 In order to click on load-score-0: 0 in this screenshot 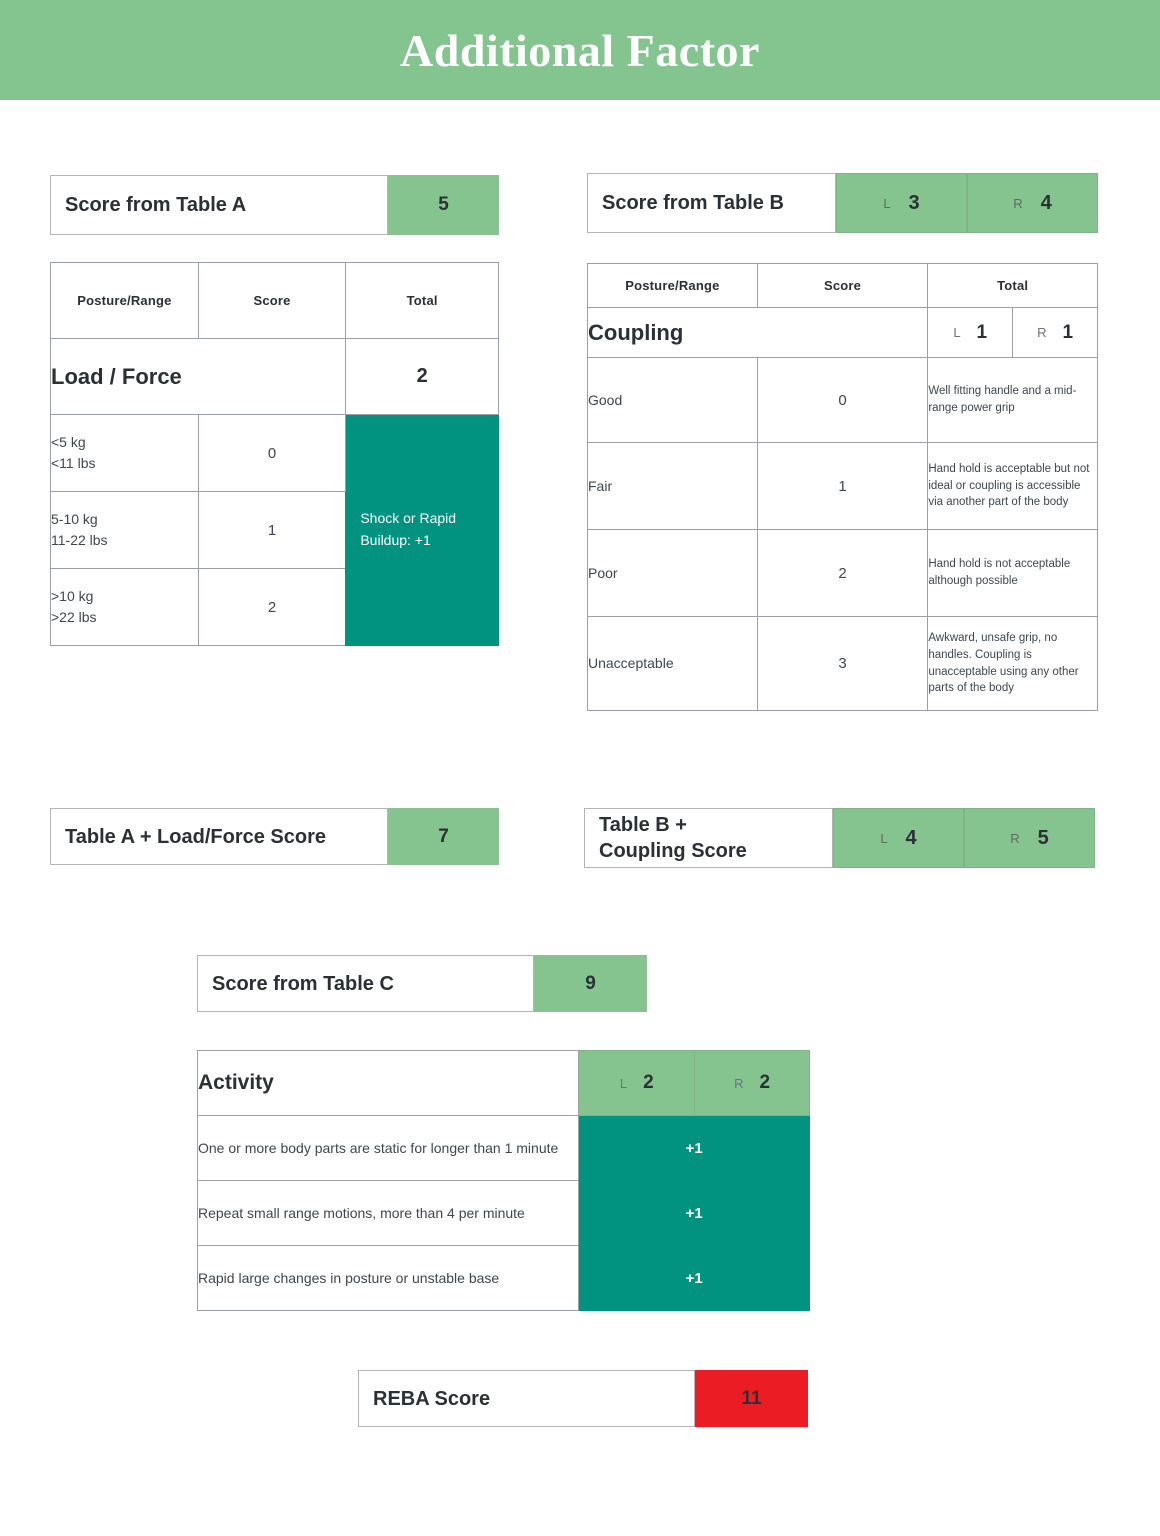, I will do `click(272, 453)`.